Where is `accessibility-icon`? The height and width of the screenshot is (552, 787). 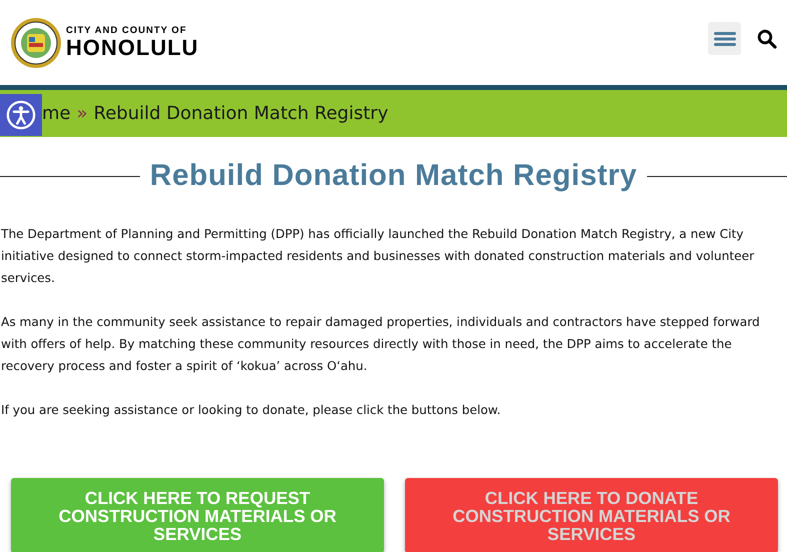
accessibility-icon is located at coordinates (21, 115).